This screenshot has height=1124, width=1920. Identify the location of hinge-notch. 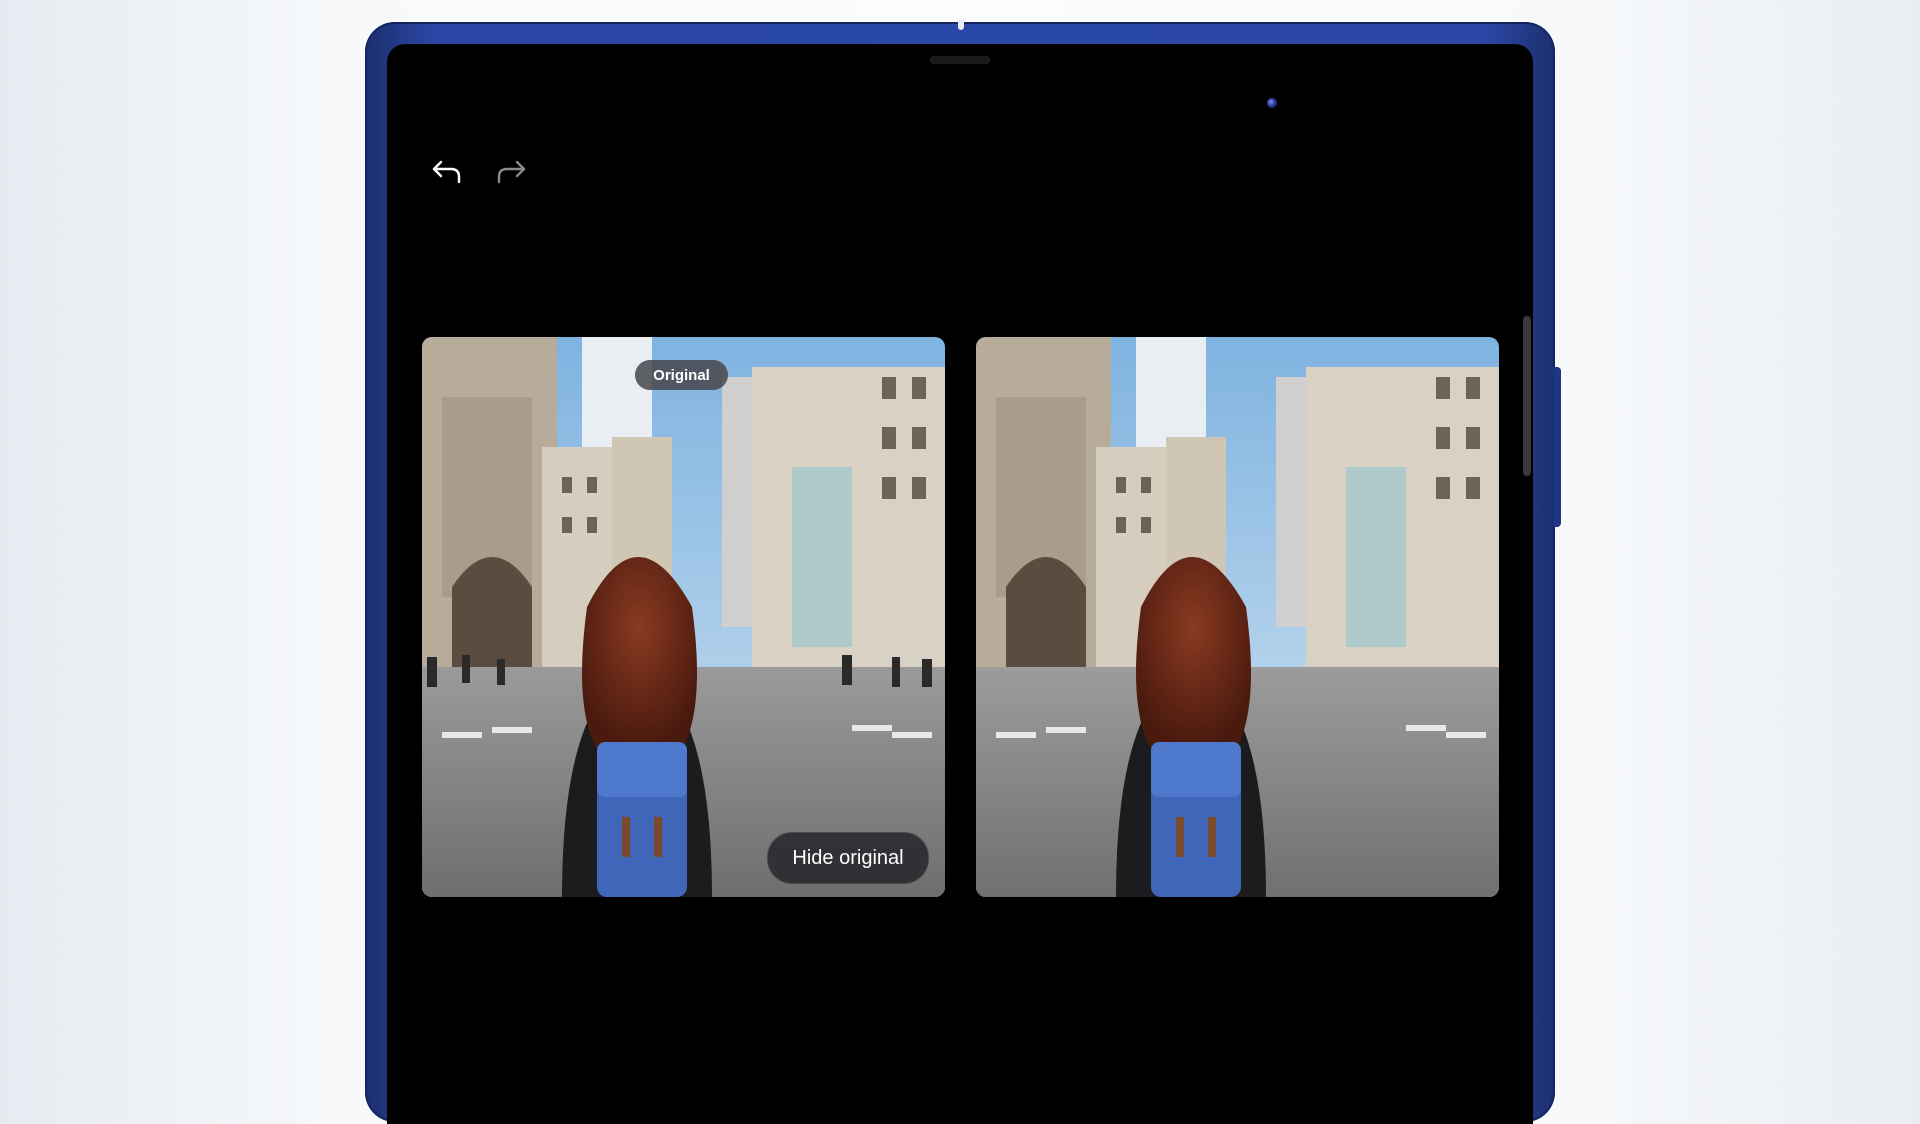
(961, 25).